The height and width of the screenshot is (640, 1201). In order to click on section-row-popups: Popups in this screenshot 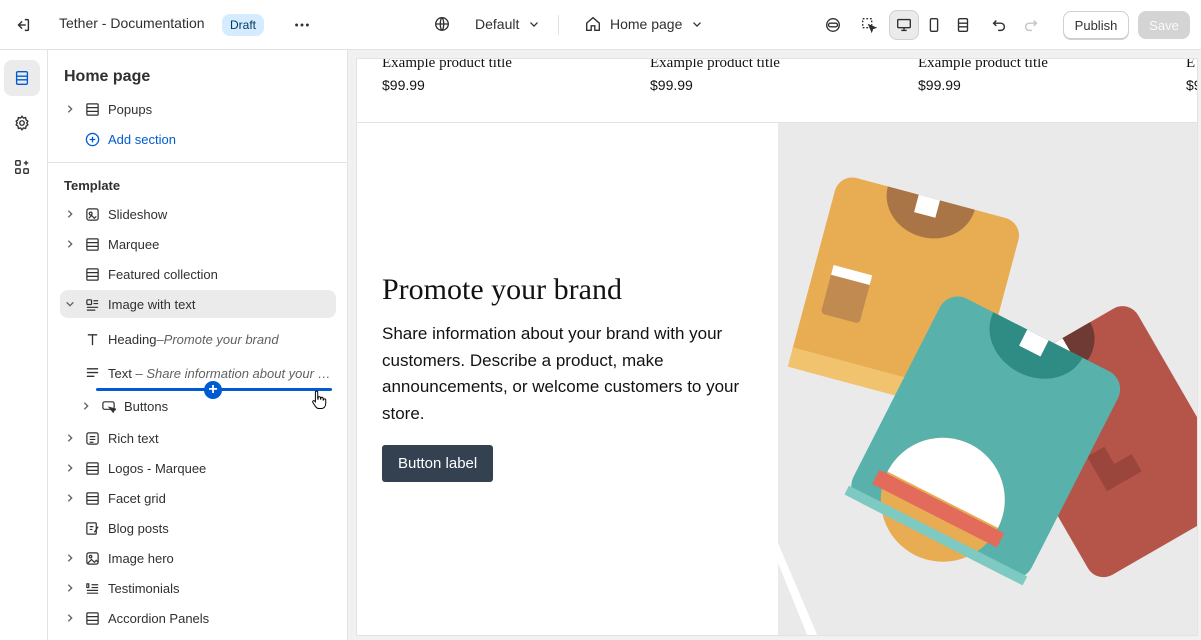, I will do `click(198, 109)`.